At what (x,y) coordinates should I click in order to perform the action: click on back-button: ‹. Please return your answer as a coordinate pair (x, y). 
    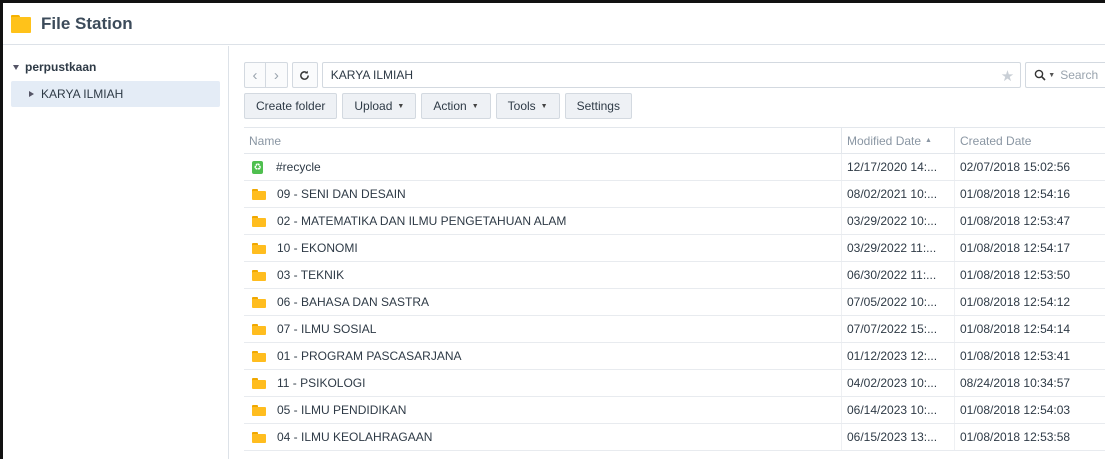
    Looking at the image, I should click on (255, 75).